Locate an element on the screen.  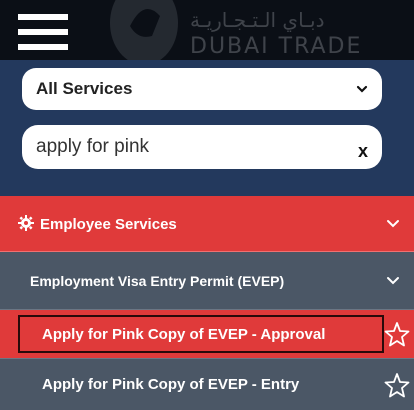
section-header: Employee Services is located at coordinates (97, 223).